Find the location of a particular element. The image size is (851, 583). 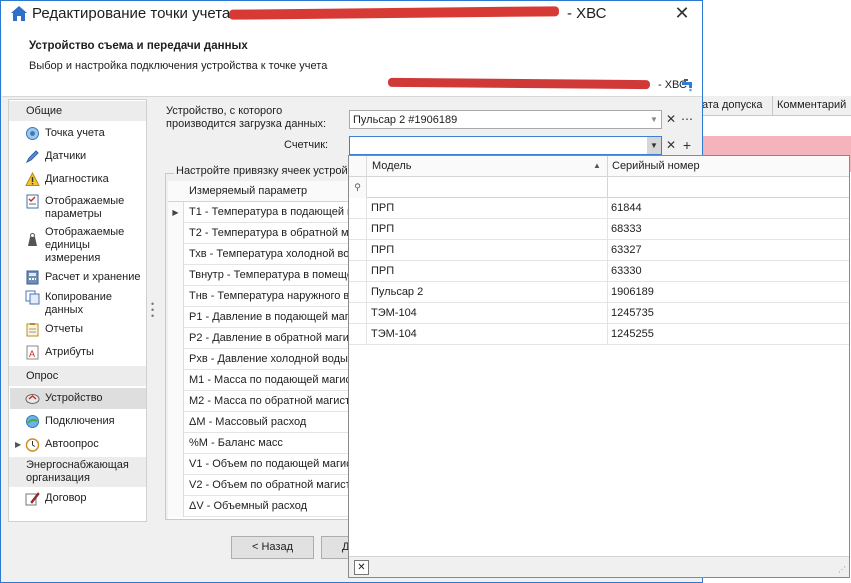

param-name: Тнв - Температура наружного в is located at coordinates (269, 296).